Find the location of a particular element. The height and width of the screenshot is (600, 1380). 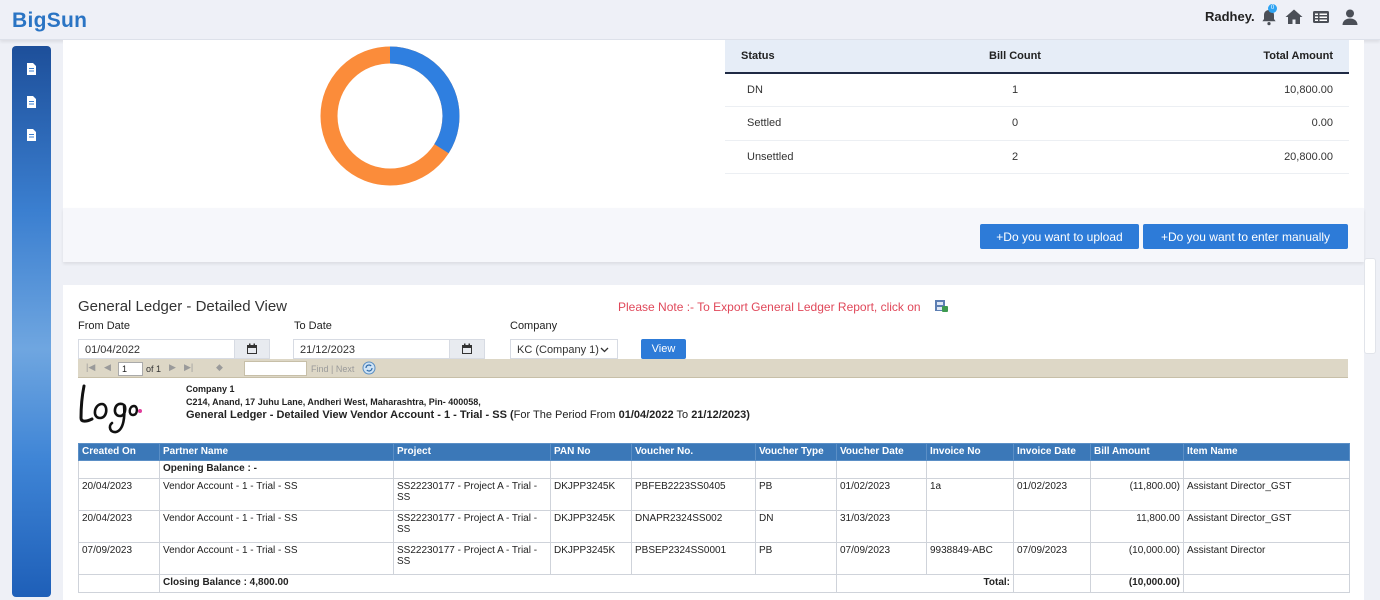

user-name: Radhey. is located at coordinates (1230, 16).